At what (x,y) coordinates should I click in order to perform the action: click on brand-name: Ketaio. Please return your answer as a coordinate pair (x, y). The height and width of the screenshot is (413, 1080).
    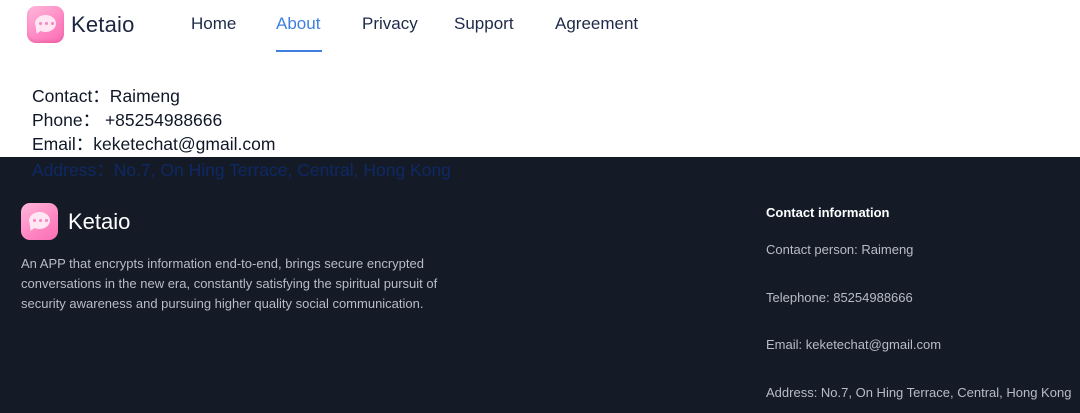
    Looking at the image, I should click on (103, 24).